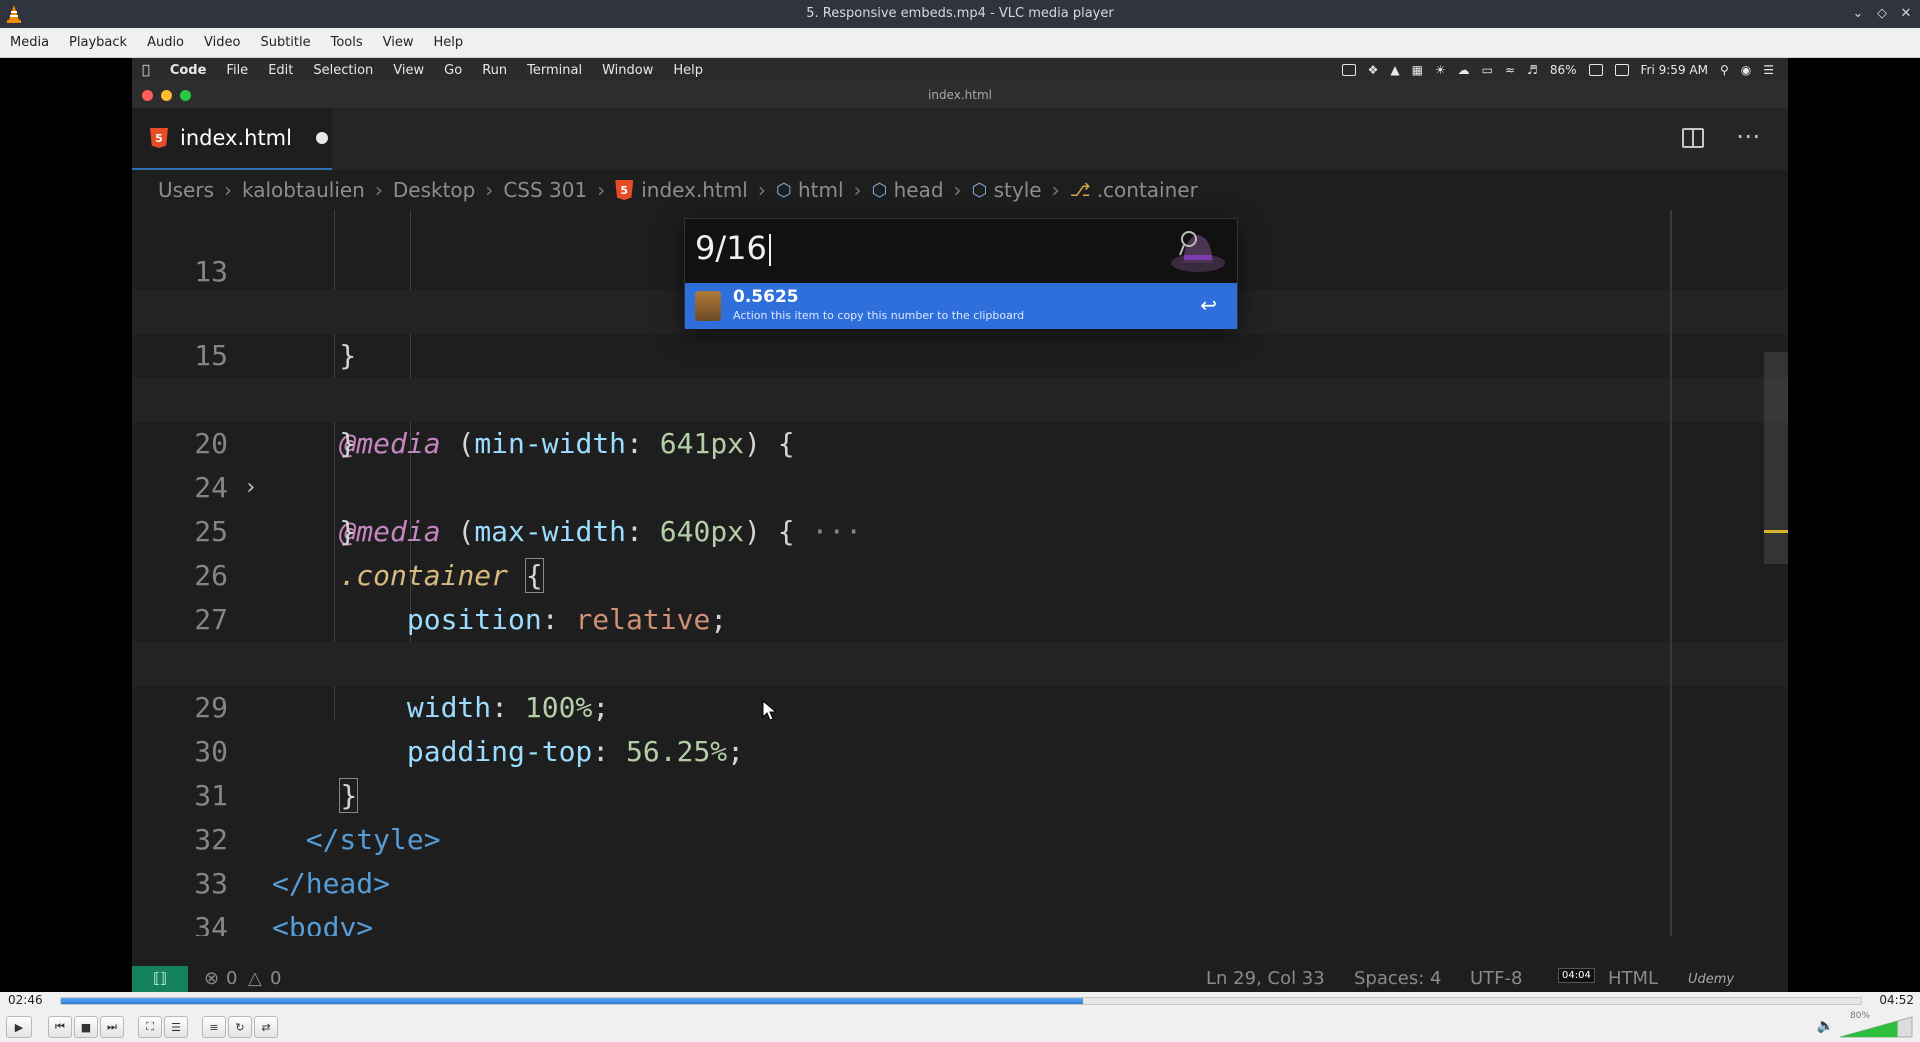 The height and width of the screenshot is (1042, 1920). Describe the element at coordinates (443, 641) in the screenshot. I see `code-line: 27 overflow: hidden;` at that location.